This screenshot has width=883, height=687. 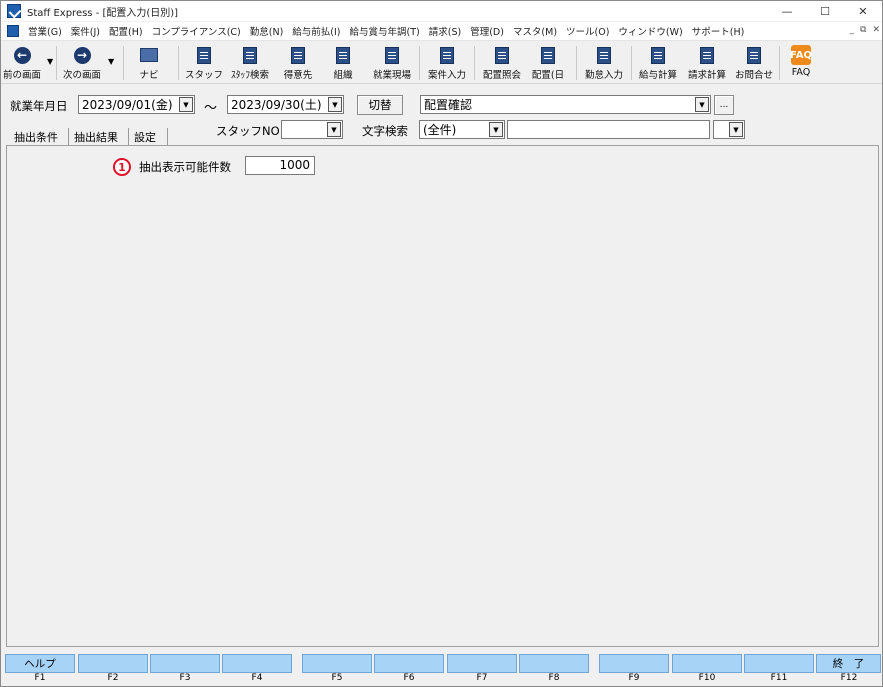 What do you see at coordinates (385, 31) in the screenshot?
I see `menu-salary-bonus: 給与賞与年調(T)` at bounding box center [385, 31].